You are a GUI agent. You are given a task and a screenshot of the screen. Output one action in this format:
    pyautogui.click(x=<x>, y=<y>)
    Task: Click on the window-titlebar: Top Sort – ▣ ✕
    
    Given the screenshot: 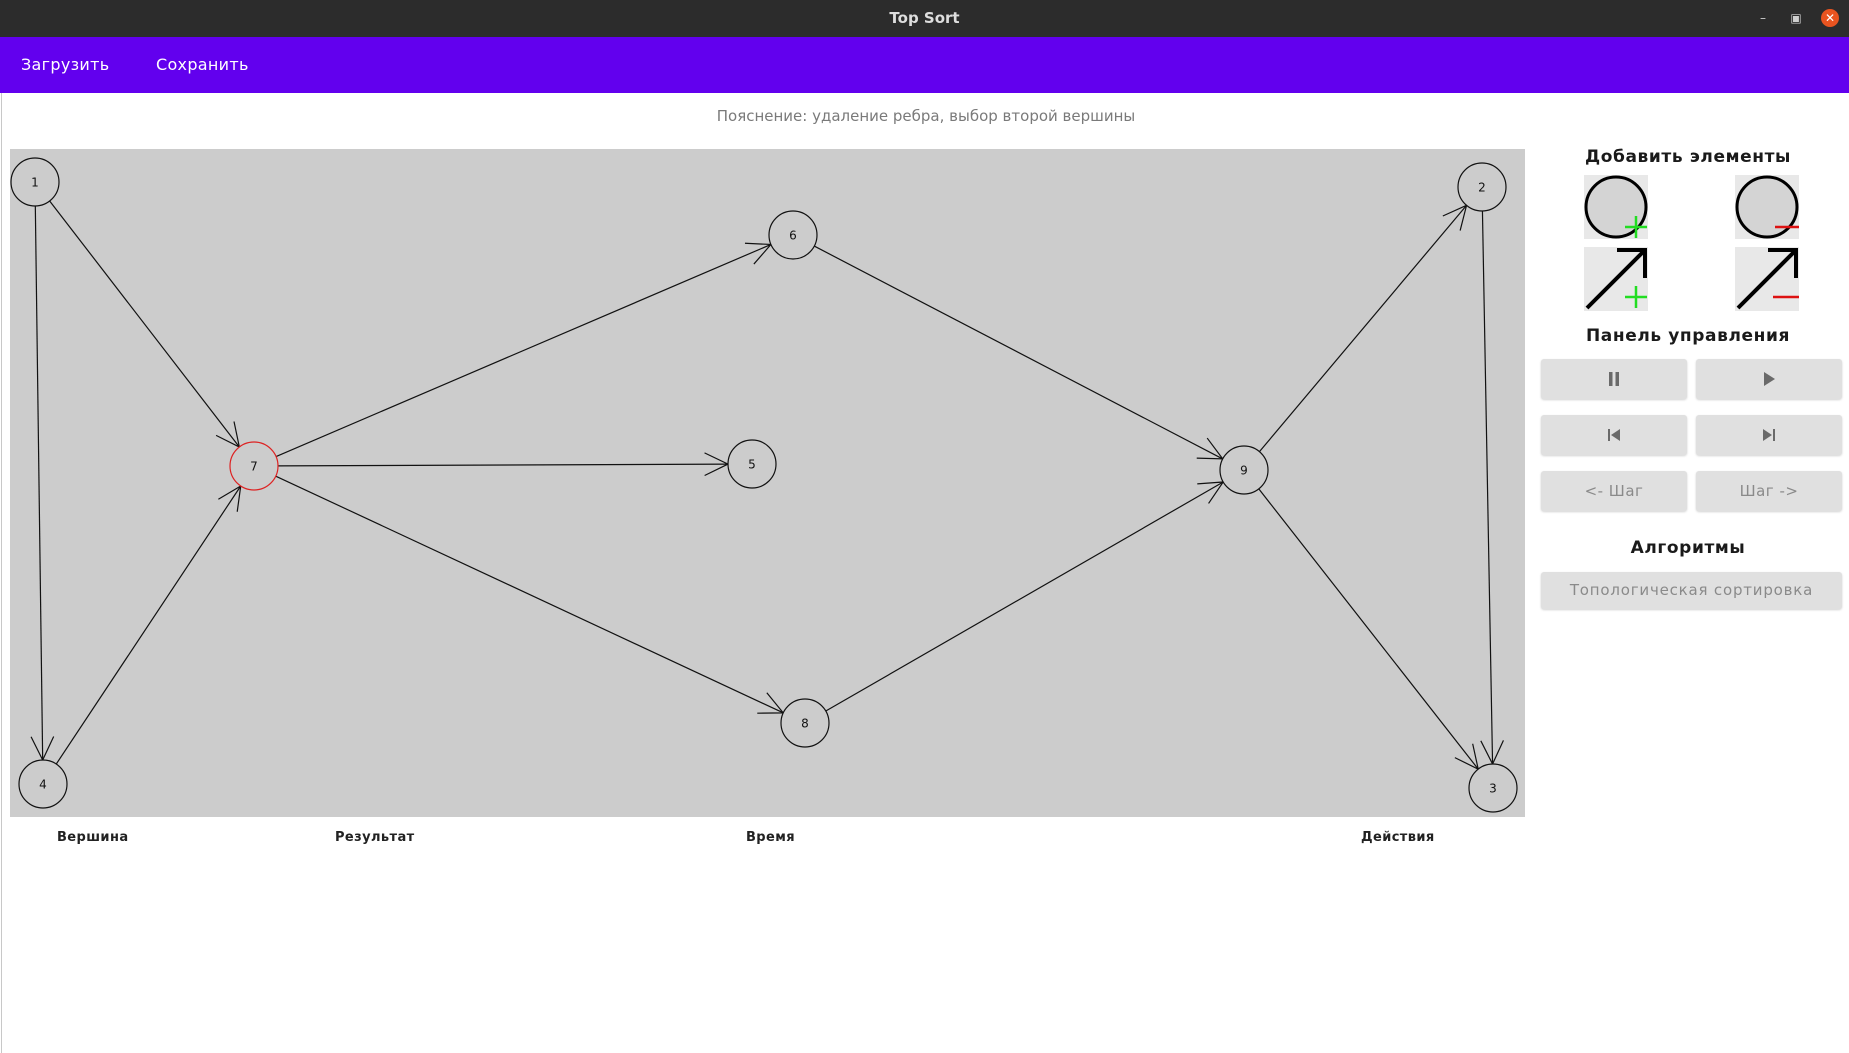 What is the action you would take?
    pyautogui.click(x=924, y=18)
    